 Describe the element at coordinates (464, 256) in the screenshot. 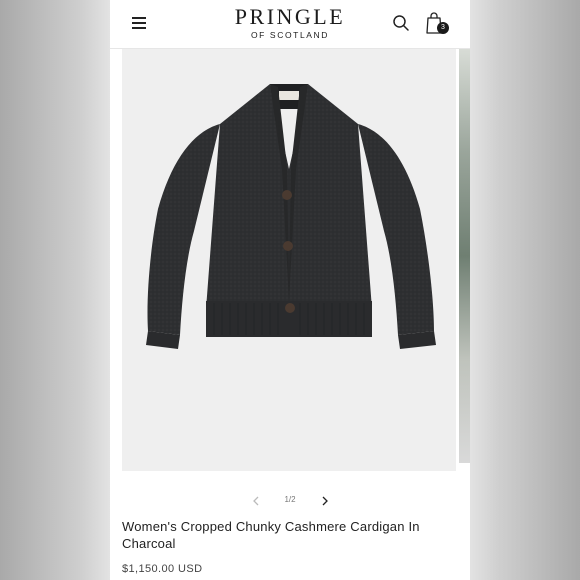

I see `next-slide-preview` at that location.